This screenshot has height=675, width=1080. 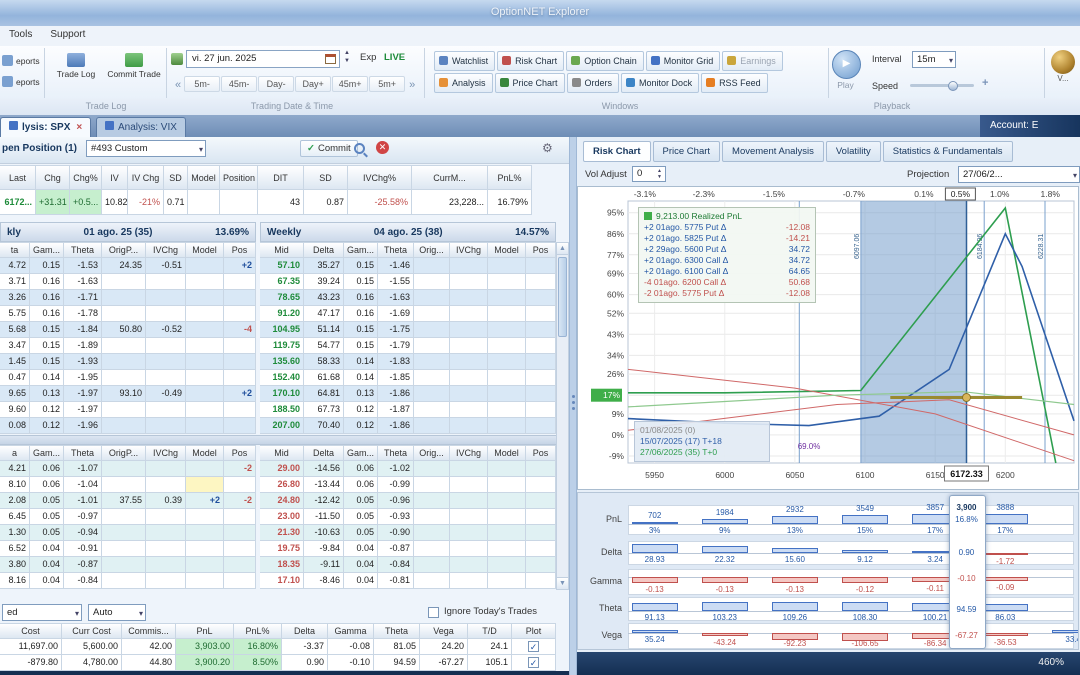 I want to click on table-row: 4.21 0.06 -1.07 -2, so click(x=128, y=469).